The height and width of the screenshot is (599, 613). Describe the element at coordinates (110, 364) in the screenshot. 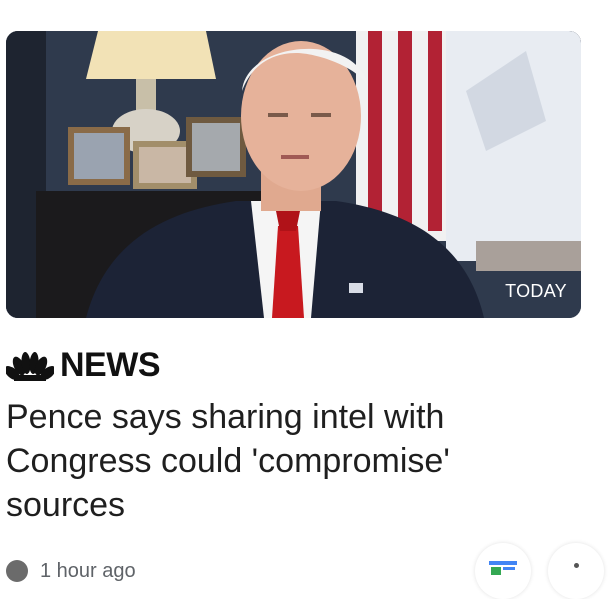

I see `source-name: NEWS` at that location.